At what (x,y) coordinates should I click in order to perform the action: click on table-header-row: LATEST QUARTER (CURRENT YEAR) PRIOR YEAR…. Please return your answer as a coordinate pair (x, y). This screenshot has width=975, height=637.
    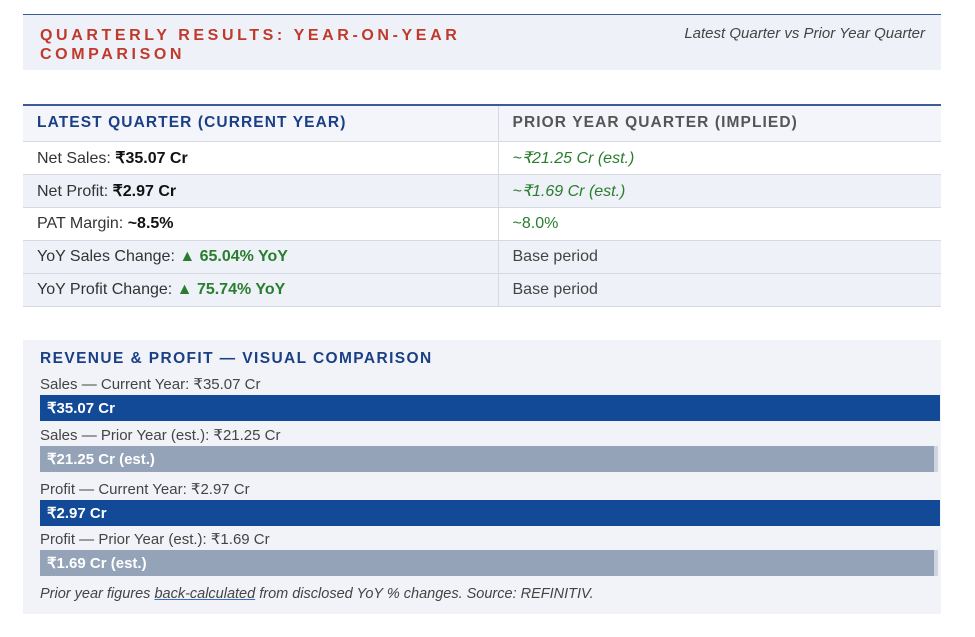
    Looking at the image, I should click on (482, 123).